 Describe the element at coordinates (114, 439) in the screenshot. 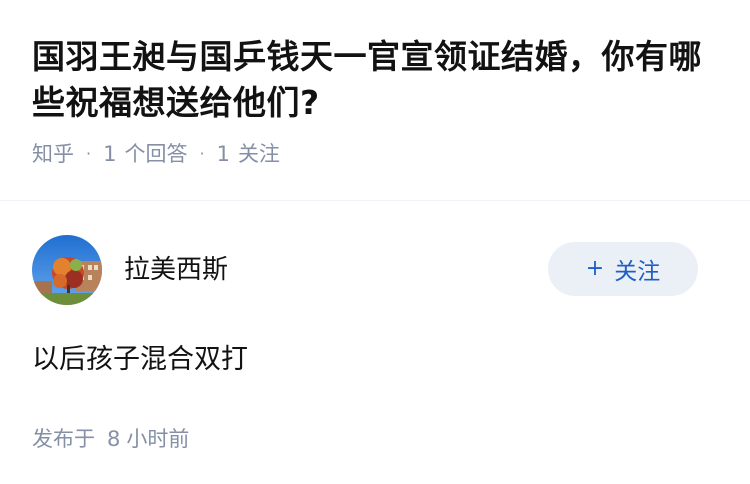

I see `published-number: 8` at that location.